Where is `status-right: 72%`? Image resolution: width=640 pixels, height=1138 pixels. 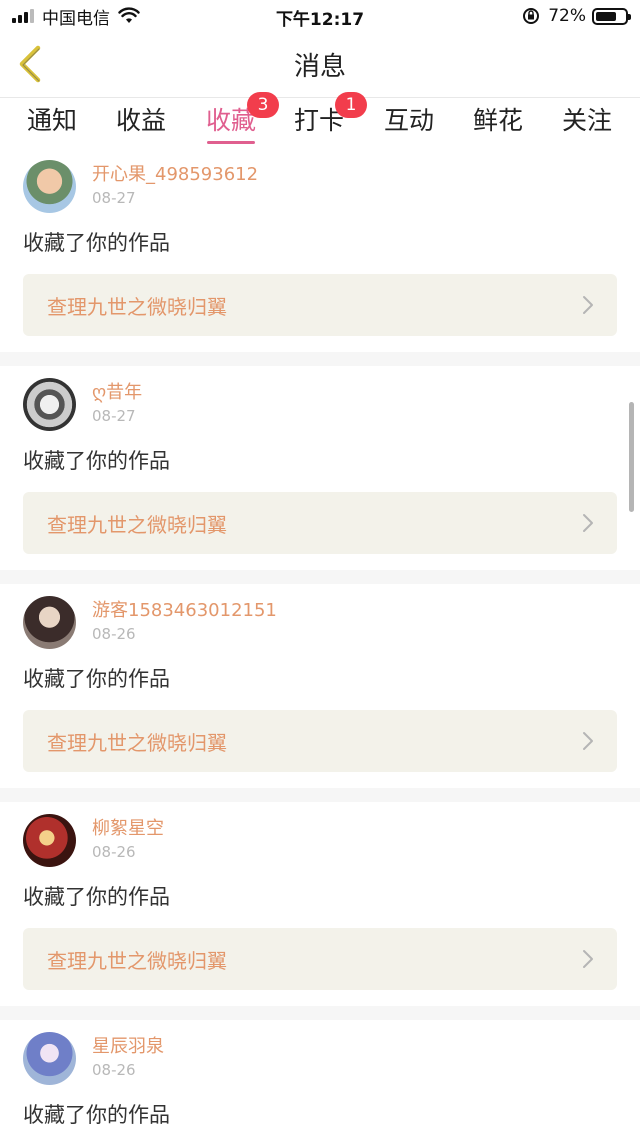 status-right: 72% is located at coordinates (576, 16).